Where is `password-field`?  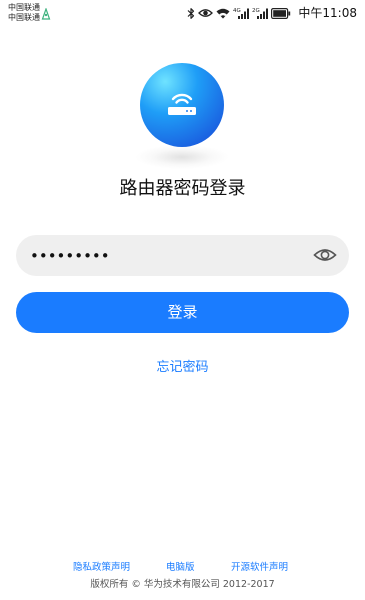
password-field is located at coordinates (182, 255).